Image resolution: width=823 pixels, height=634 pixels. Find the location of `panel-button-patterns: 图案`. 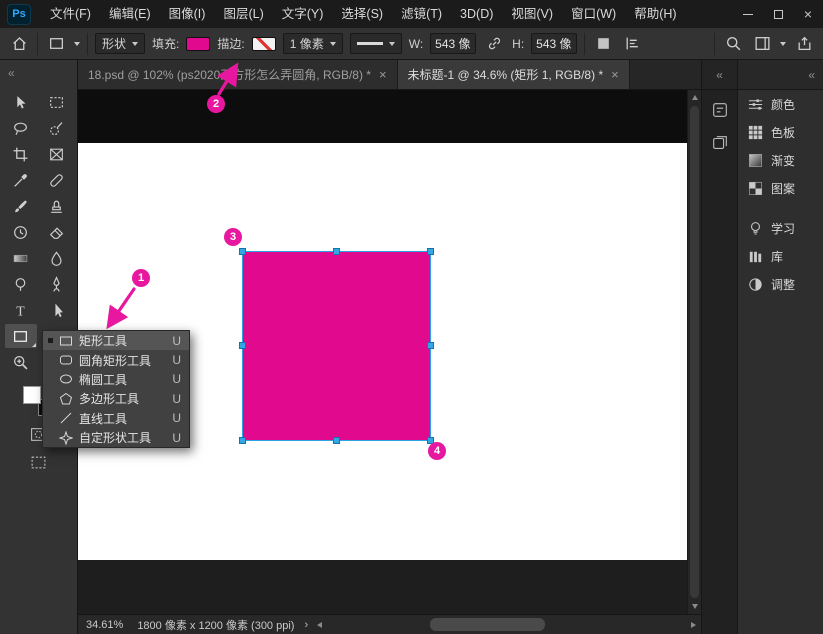

panel-button-patterns: 图案 is located at coordinates (780, 188).